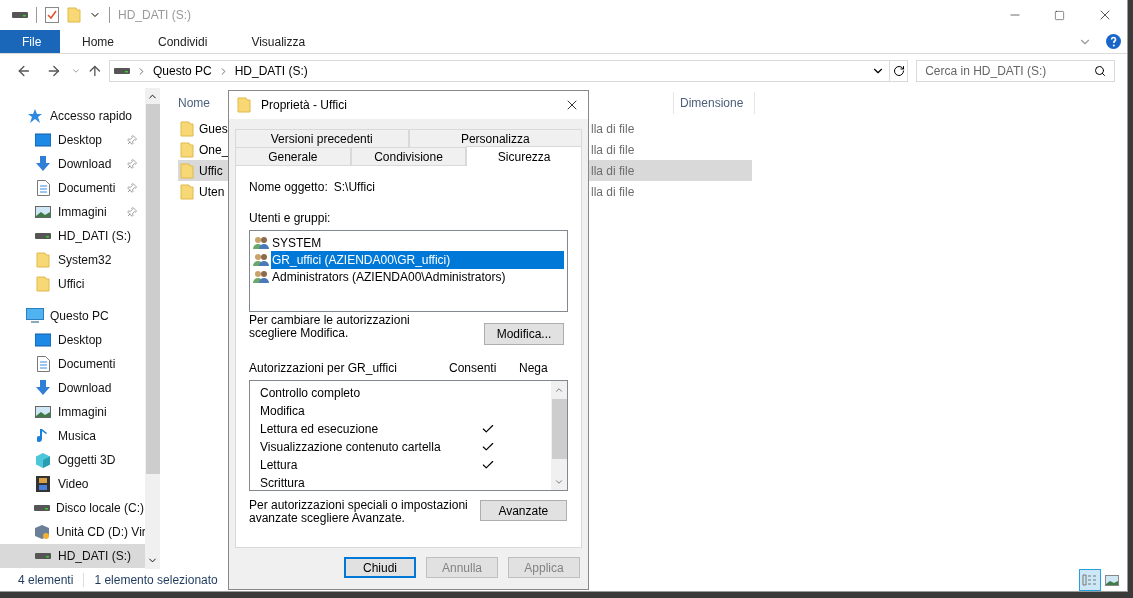  Describe the element at coordinates (214, 150) in the screenshot. I see `file-name: One_` at that location.